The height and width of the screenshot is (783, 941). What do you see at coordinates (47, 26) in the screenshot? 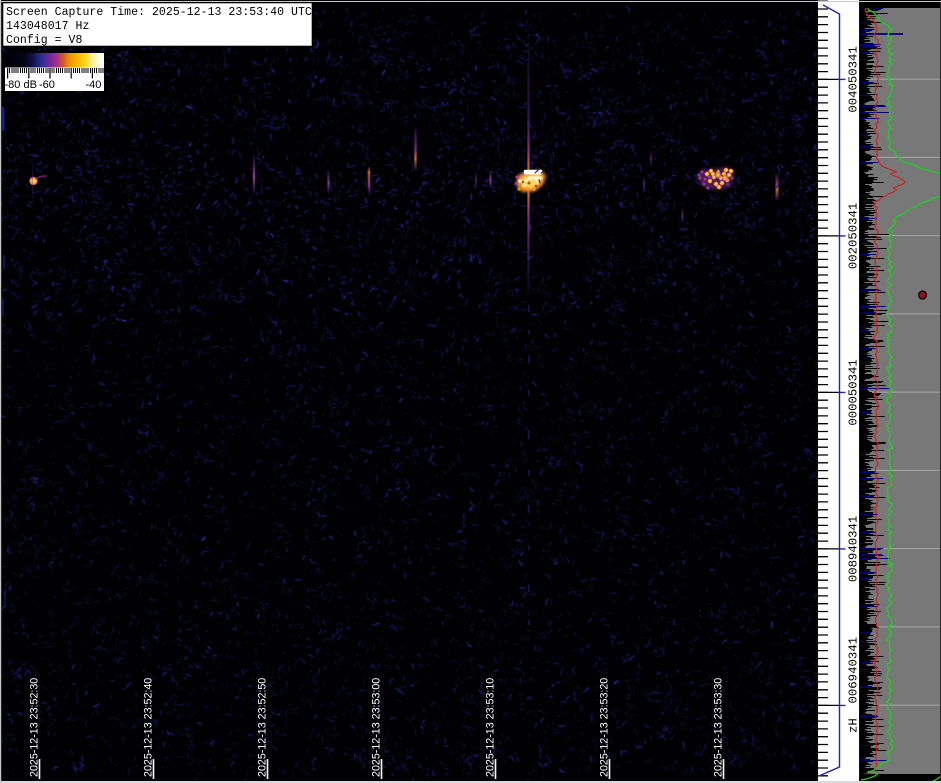
I see `svg-text: 143048017 Hz` at bounding box center [47, 26].